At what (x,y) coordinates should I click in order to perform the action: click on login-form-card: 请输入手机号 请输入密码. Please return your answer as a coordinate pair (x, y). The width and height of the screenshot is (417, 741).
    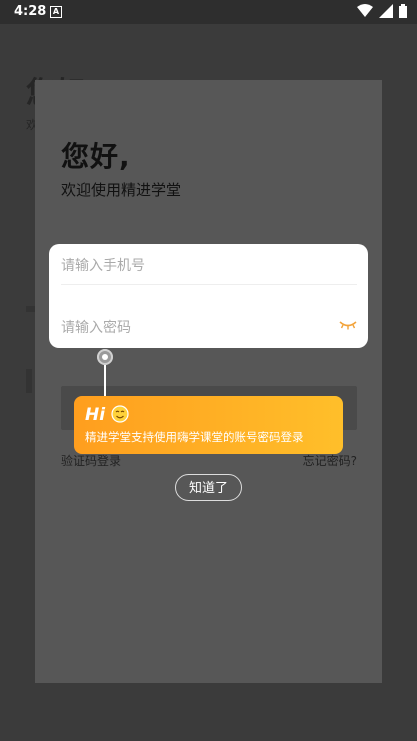
    Looking at the image, I should click on (208, 296).